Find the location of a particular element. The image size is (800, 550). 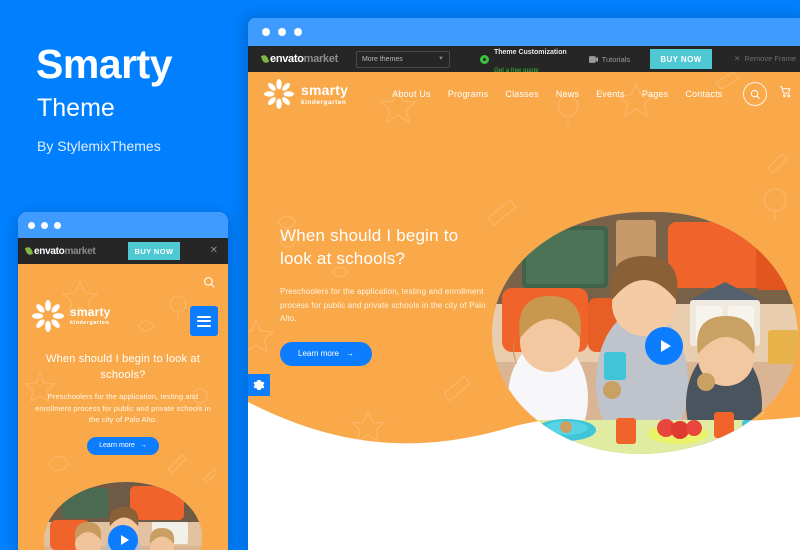

nav-item-programs: Programs is located at coordinates (468, 94).